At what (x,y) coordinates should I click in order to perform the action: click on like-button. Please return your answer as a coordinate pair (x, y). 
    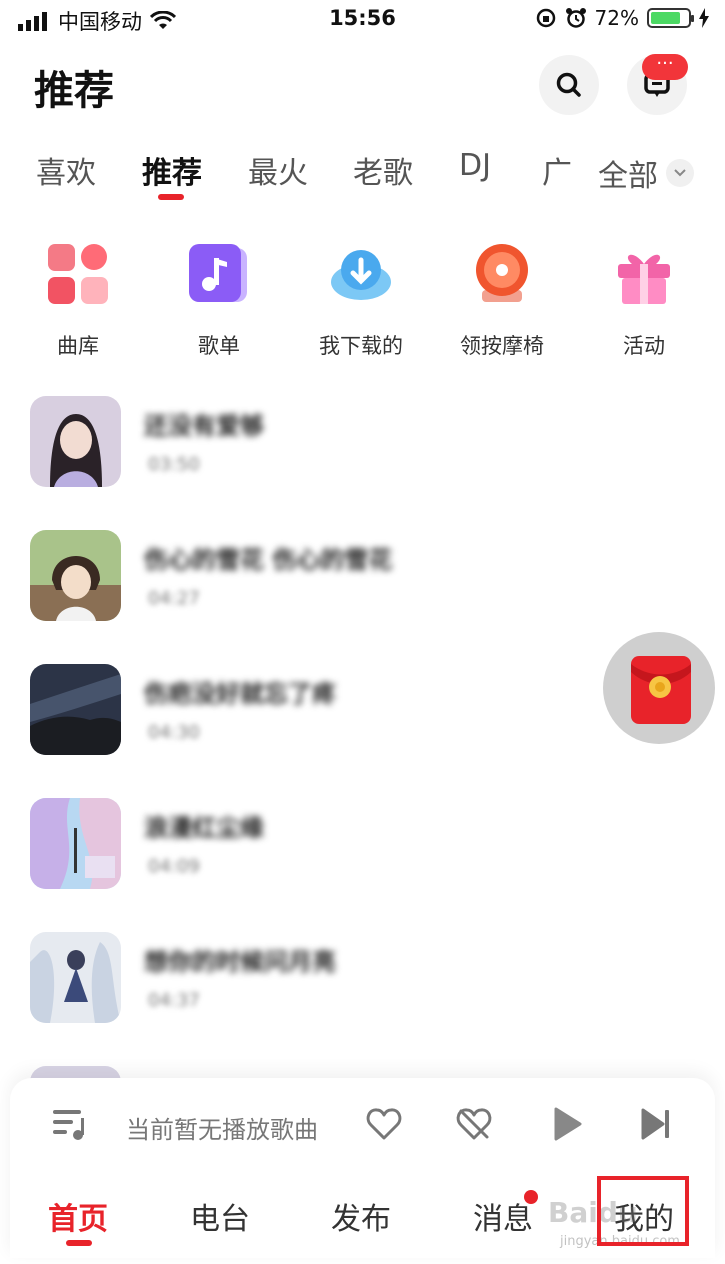
    Looking at the image, I should click on (384, 1124).